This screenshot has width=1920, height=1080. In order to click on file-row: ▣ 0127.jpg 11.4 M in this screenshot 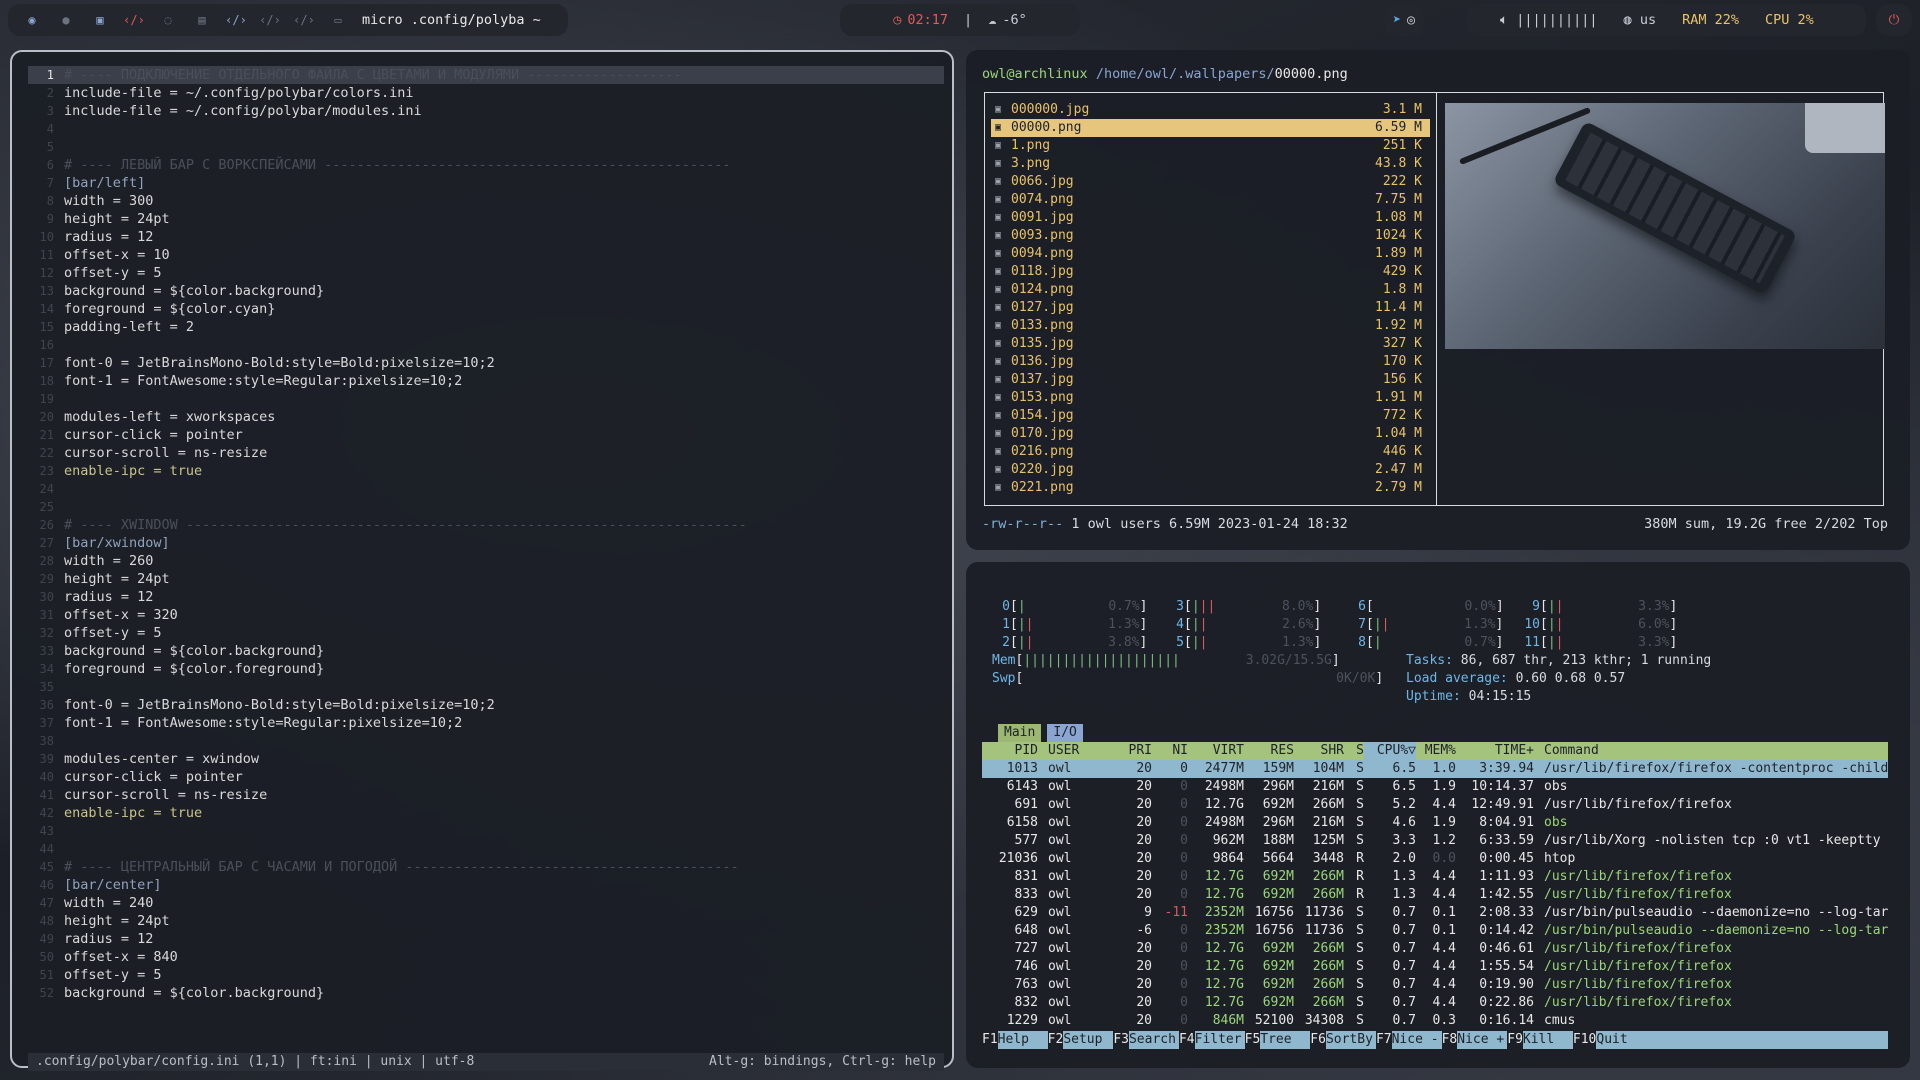, I will do `click(1210, 308)`.